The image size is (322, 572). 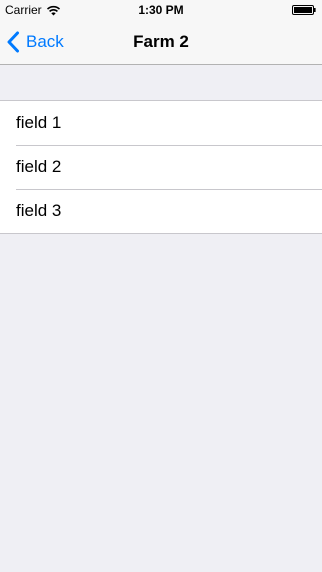 What do you see at coordinates (161, 211) in the screenshot?
I see `list-item: field 3` at bounding box center [161, 211].